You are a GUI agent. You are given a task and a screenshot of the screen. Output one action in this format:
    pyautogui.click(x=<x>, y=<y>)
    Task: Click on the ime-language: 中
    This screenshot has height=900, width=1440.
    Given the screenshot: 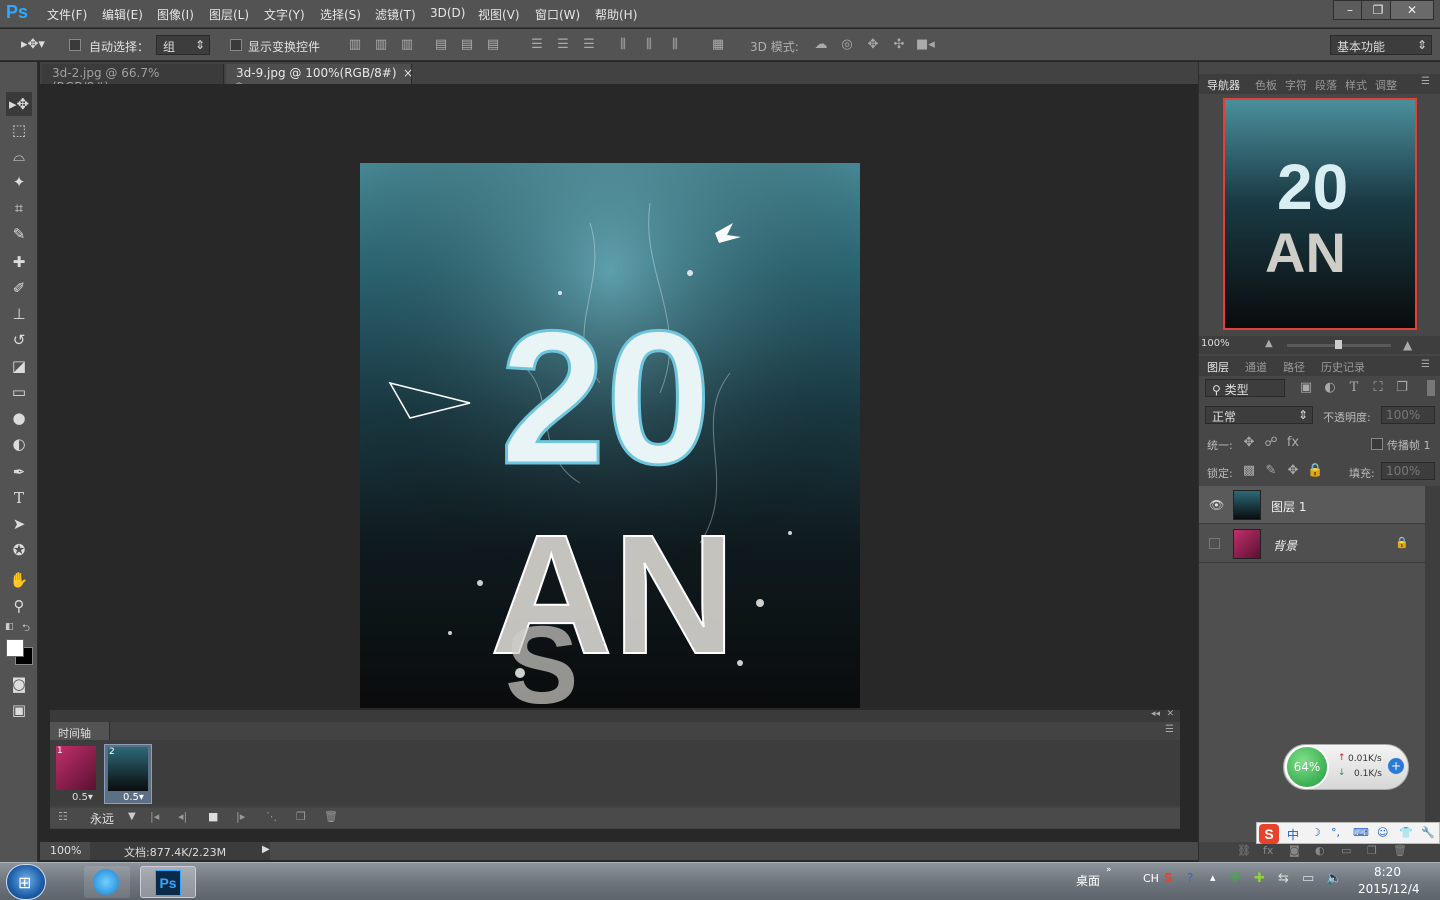 What is the action you would take?
    pyautogui.click(x=1293, y=834)
    